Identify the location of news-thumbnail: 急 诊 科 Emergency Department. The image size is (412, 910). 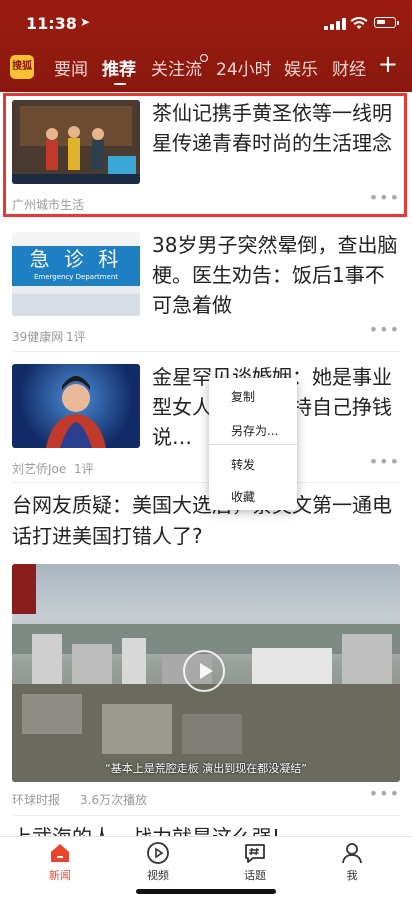
(76, 274).